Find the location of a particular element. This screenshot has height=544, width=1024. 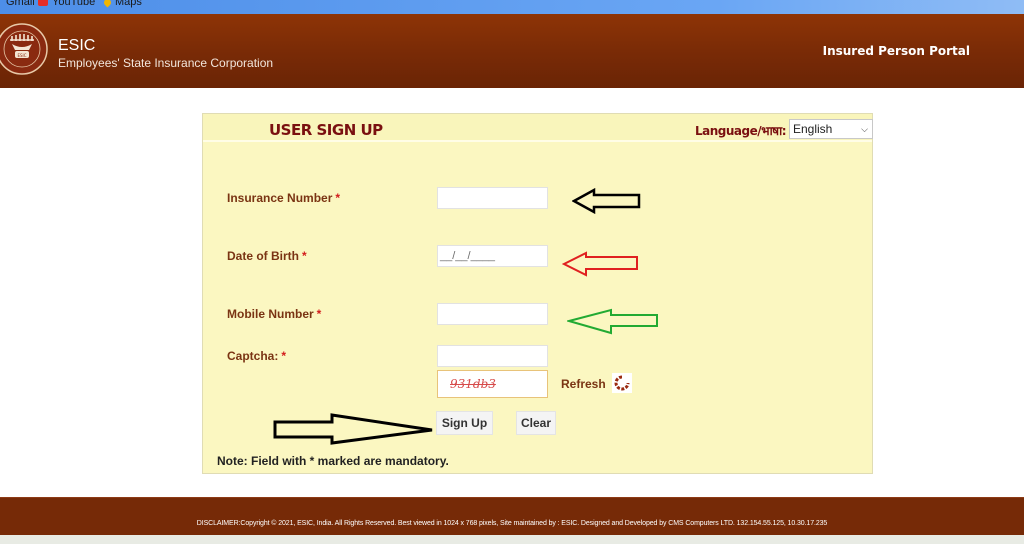

refresh-link: Refresh is located at coordinates (583, 384).